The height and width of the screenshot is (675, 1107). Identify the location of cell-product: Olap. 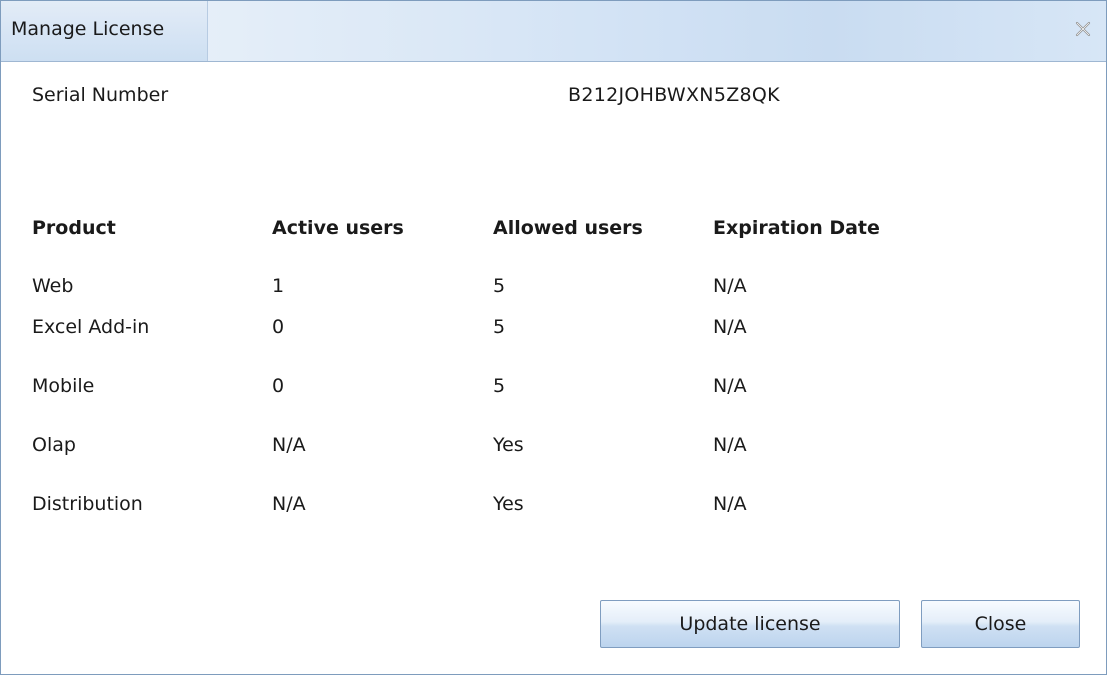
(54, 445).